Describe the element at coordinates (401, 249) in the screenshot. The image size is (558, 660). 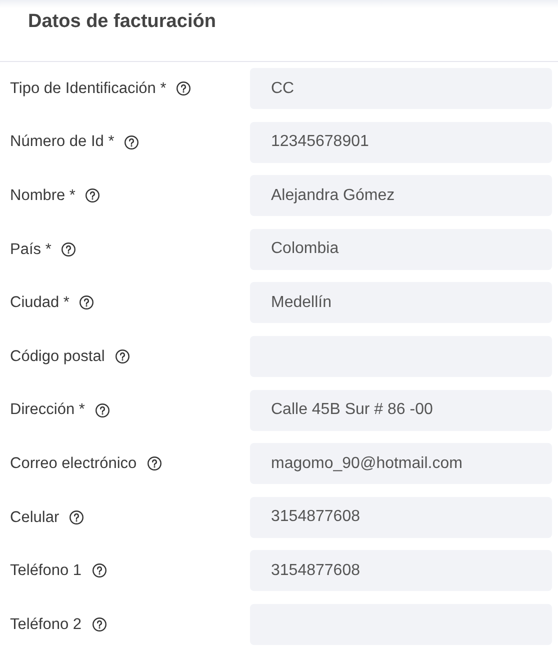
I see `input-field: Colombia` at that location.